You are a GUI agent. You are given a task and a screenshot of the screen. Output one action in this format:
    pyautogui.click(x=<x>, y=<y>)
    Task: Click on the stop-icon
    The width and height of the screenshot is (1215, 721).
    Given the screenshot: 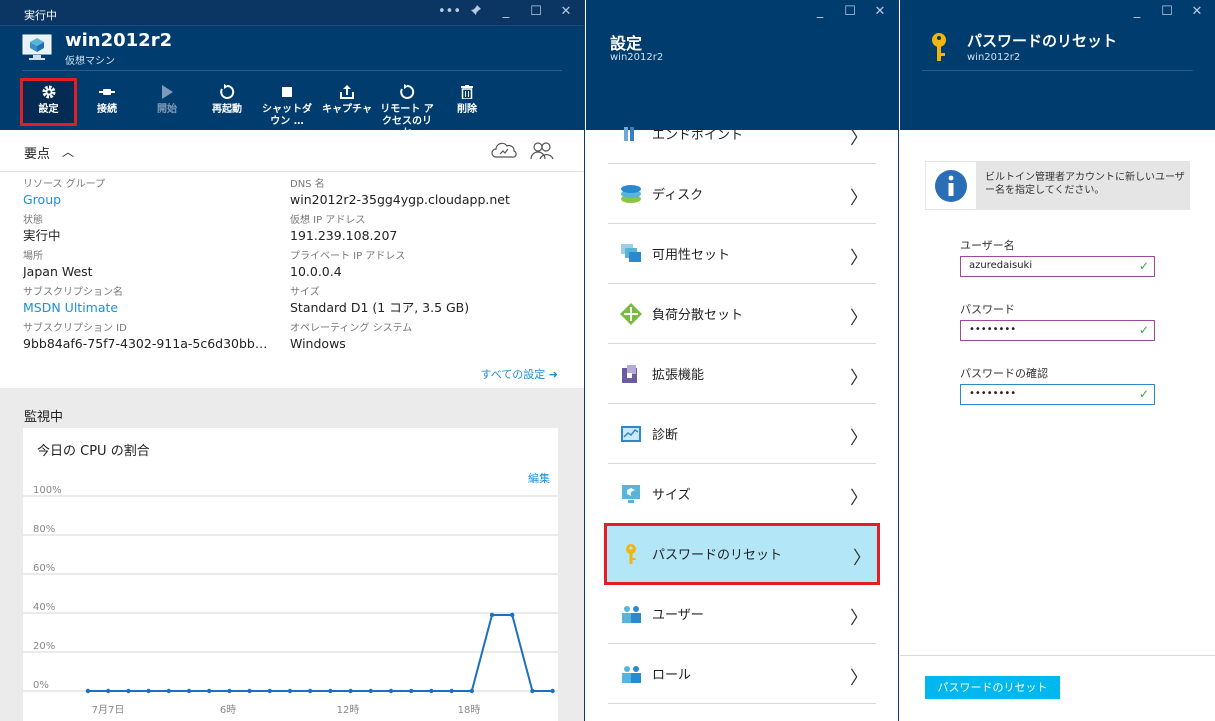 What is the action you would take?
    pyautogui.click(x=287, y=92)
    